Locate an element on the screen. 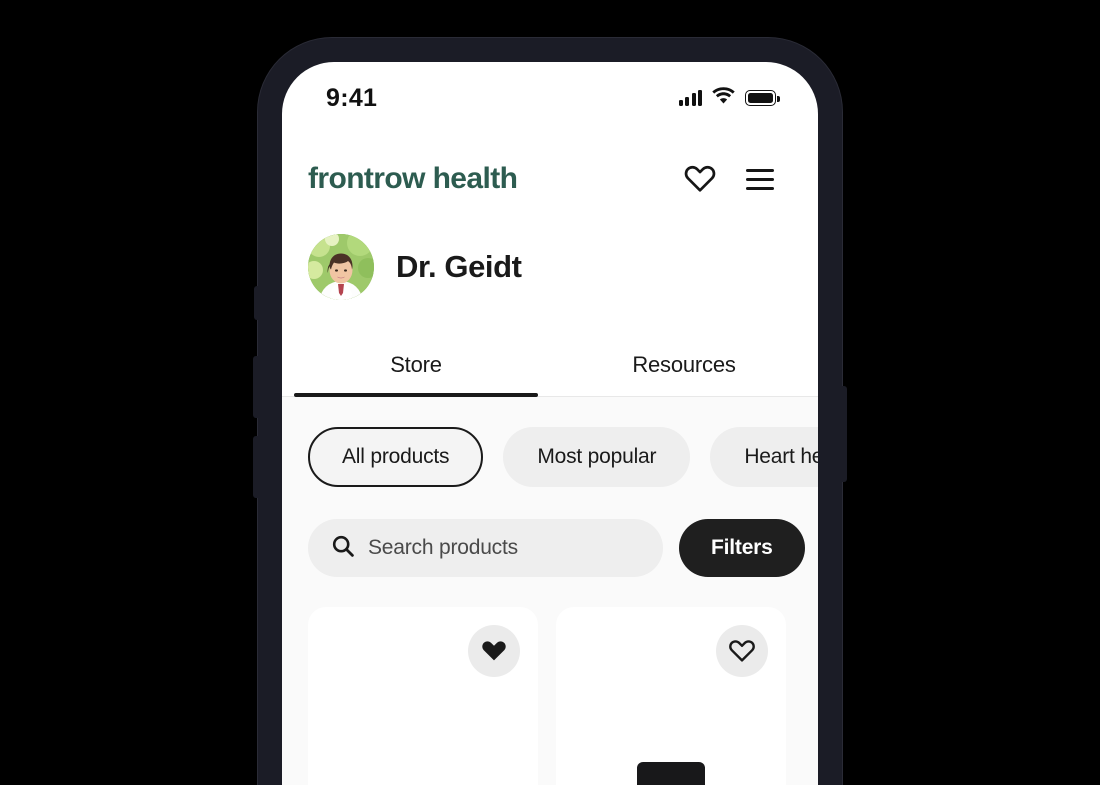 This screenshot has width=1100, height=785. brand-logo: frontrow health is located at coordinates (413, 178).